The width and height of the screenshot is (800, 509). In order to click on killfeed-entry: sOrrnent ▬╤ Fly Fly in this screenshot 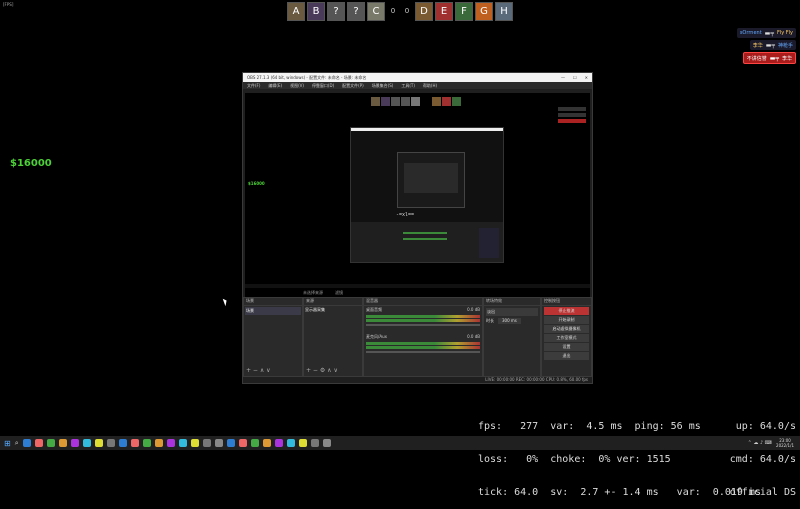, I will do `click(766, 33)`.